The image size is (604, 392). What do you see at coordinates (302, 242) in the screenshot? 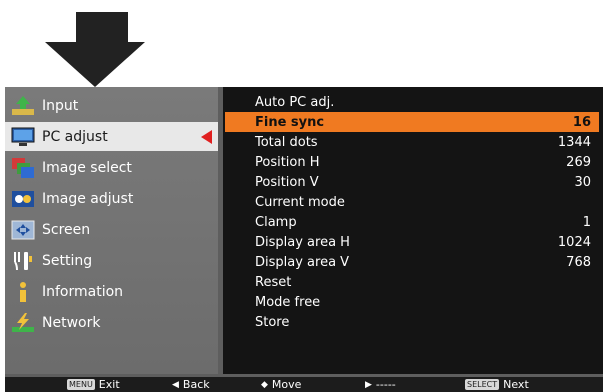
I see `setting-label: Display area H` at bounding box center [302, 242].